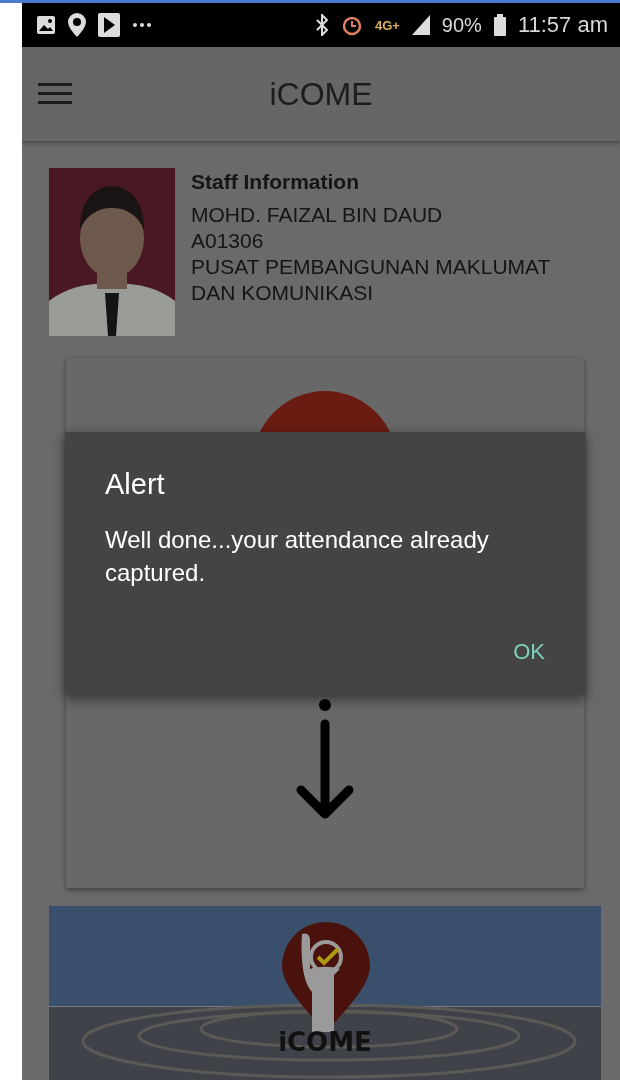  Describe the element at coordinates (321, 25) in the screenshot. I see `bluetooth-icon` at that location.